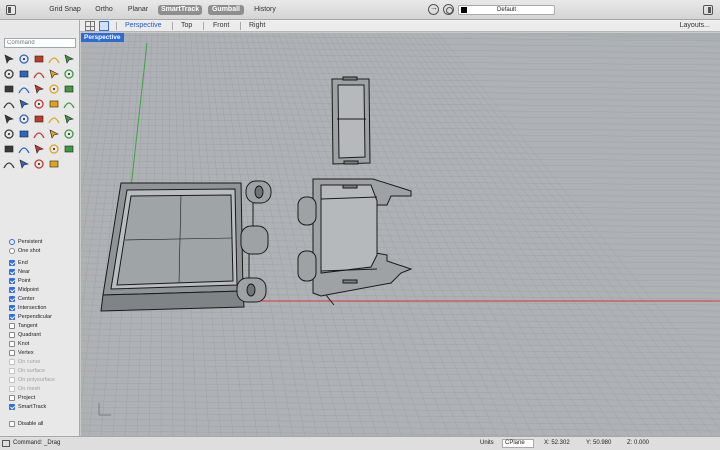 This screenshot has height=450, width=720. What do you see at coordinates (69, 59) in the screenshot?
I see `circle-icon` at bounding box center [69, 59].